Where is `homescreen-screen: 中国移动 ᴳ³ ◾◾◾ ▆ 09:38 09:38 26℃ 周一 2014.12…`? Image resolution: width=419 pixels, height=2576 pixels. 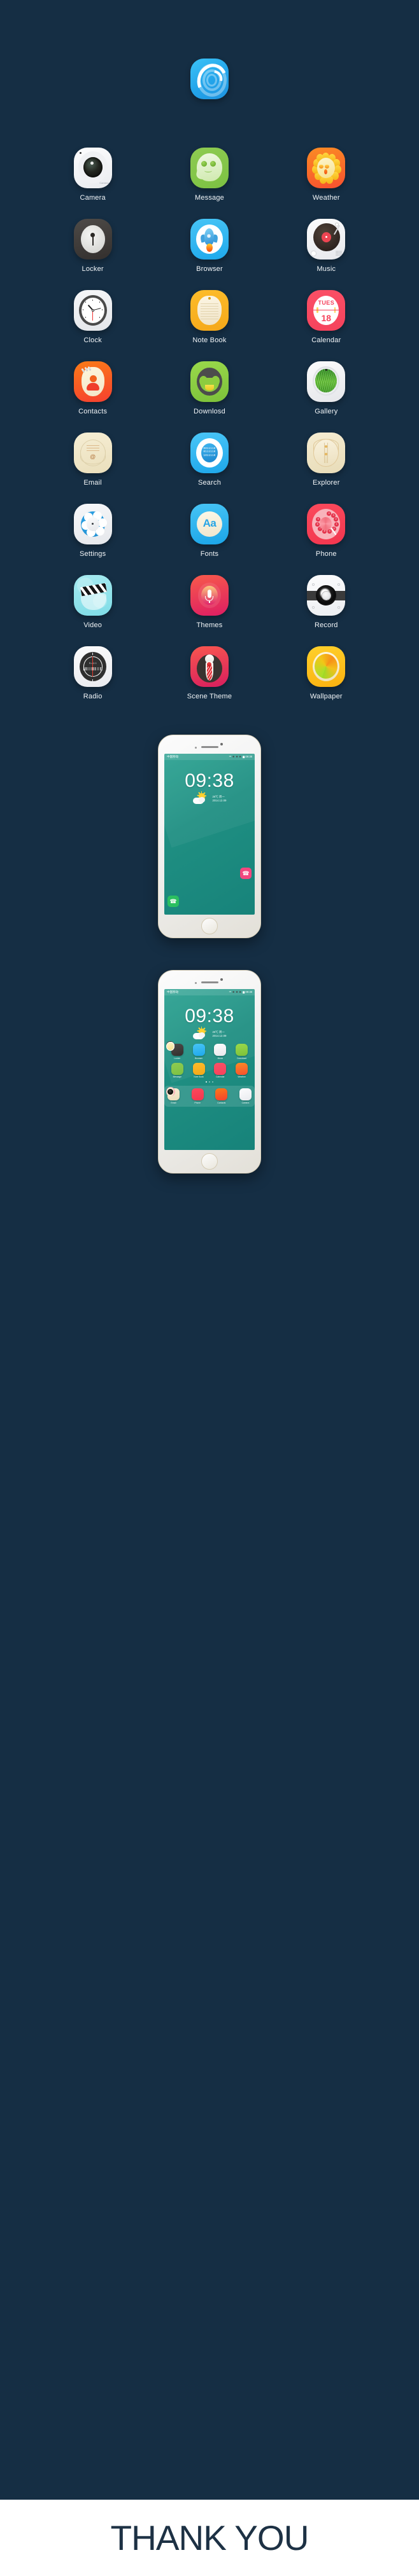
homescreen-screen: 中国移动 ᴳ³ ◾◾◾ ▆ 09:38 09:38 26℃ 周一 2014.12… is located at coordinates (209, 1069).